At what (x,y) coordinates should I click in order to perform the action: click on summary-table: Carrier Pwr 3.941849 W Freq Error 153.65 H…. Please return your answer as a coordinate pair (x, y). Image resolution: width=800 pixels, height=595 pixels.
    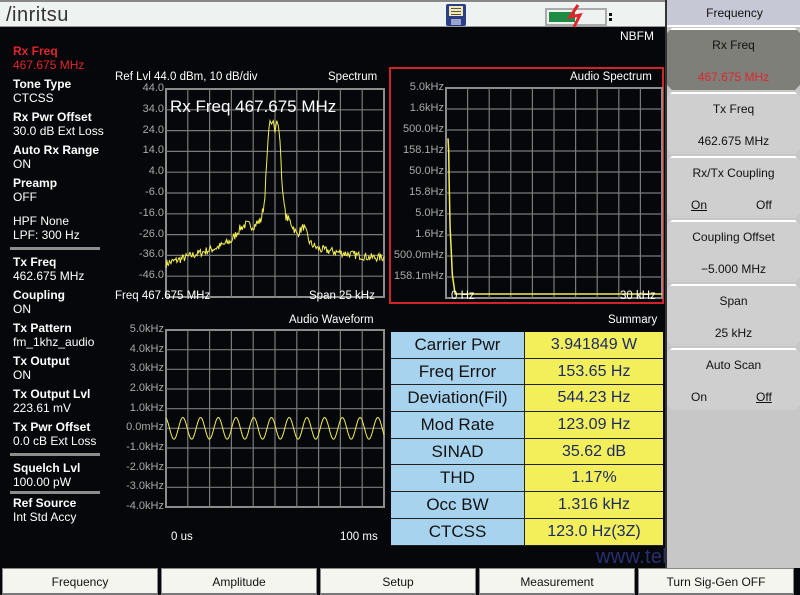
    Looking at the image, I should click on (527, 439).